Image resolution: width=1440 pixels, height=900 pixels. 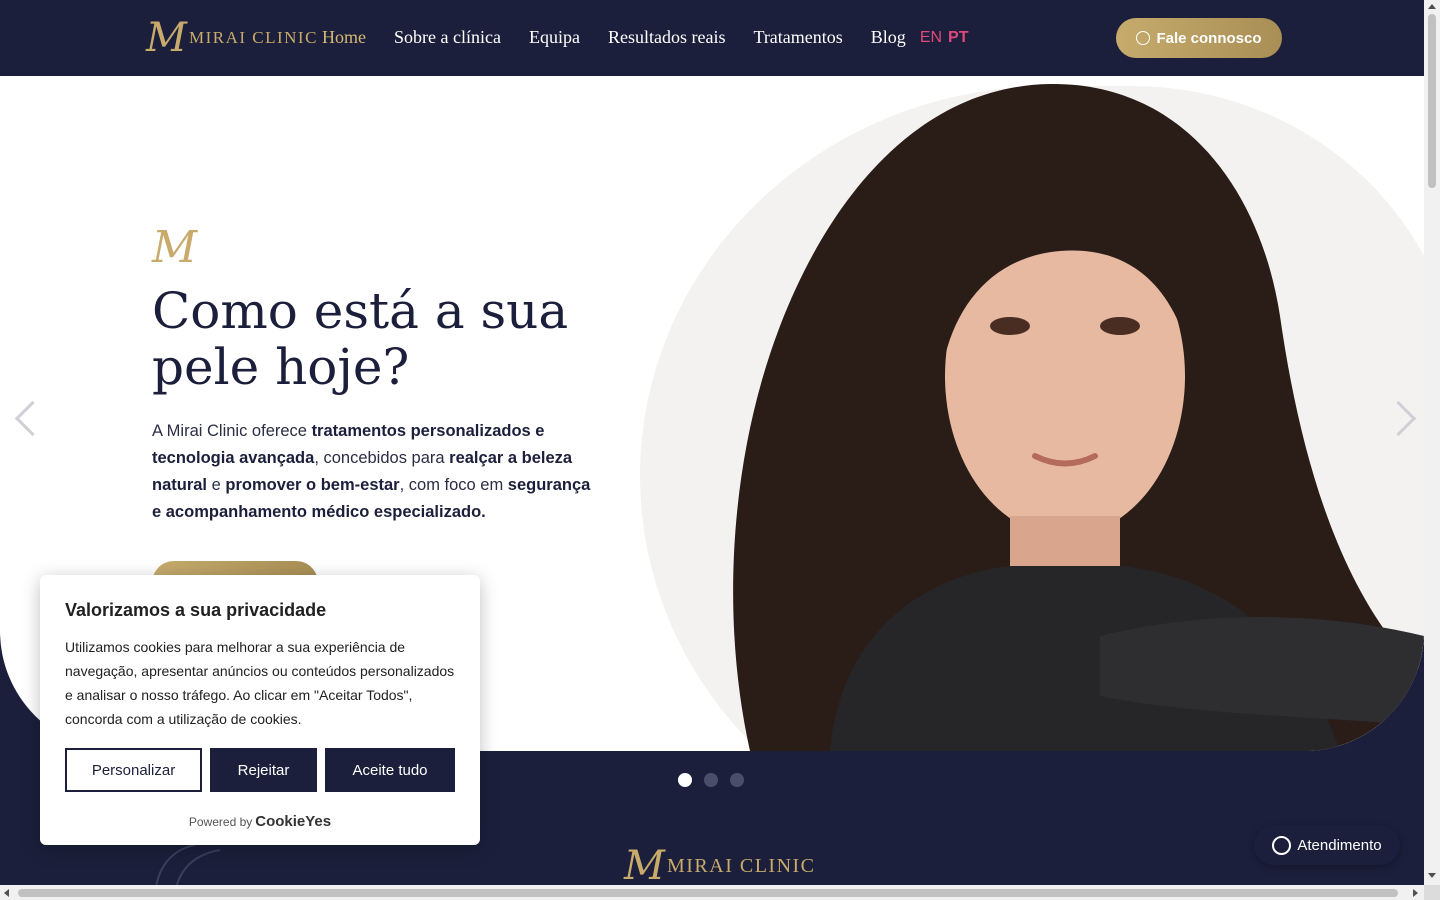 I want to click on hero-text-part: , com foco em, so click(x=453, y=485).